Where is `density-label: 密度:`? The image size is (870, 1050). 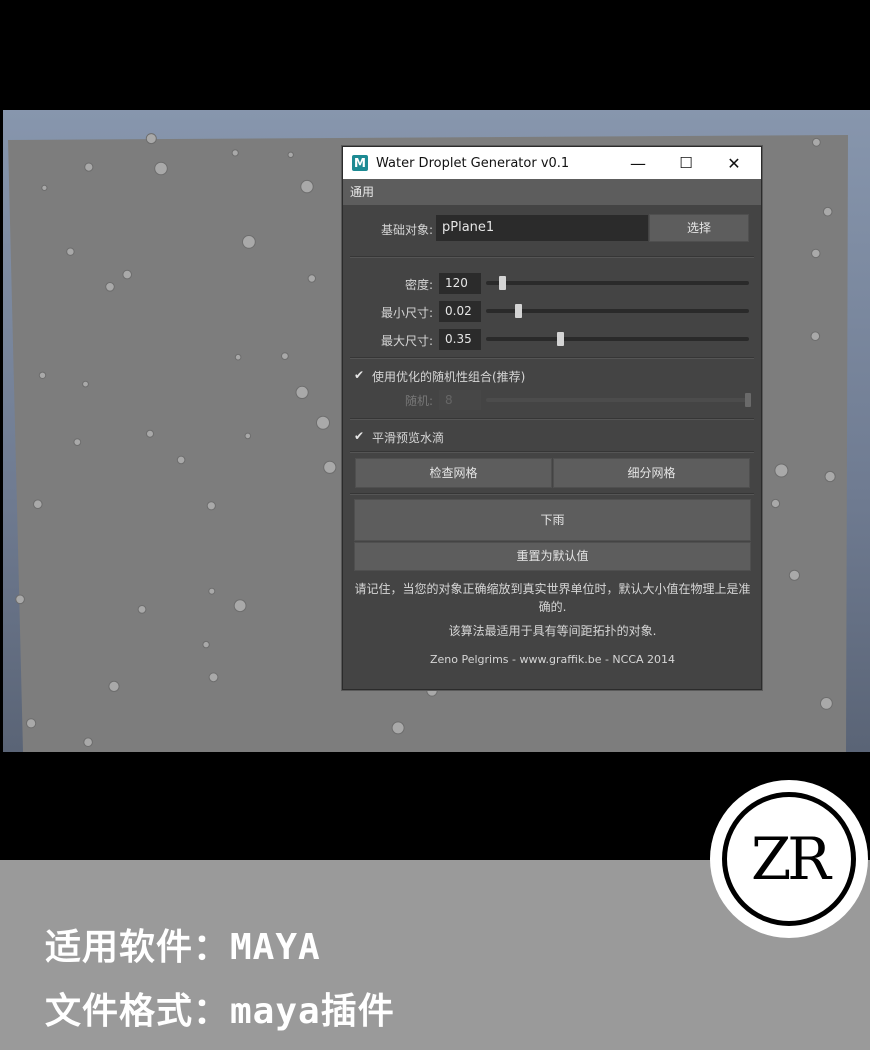
density-label: 密度: is located at coordinates (418, 285).